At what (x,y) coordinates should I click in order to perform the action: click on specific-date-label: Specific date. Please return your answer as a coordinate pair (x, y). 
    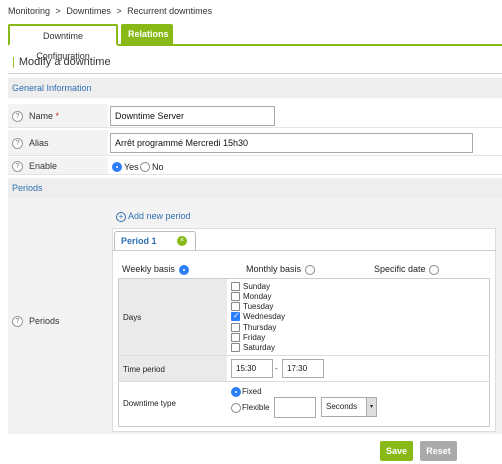
    Looking at the image, I should click on (400, 269).